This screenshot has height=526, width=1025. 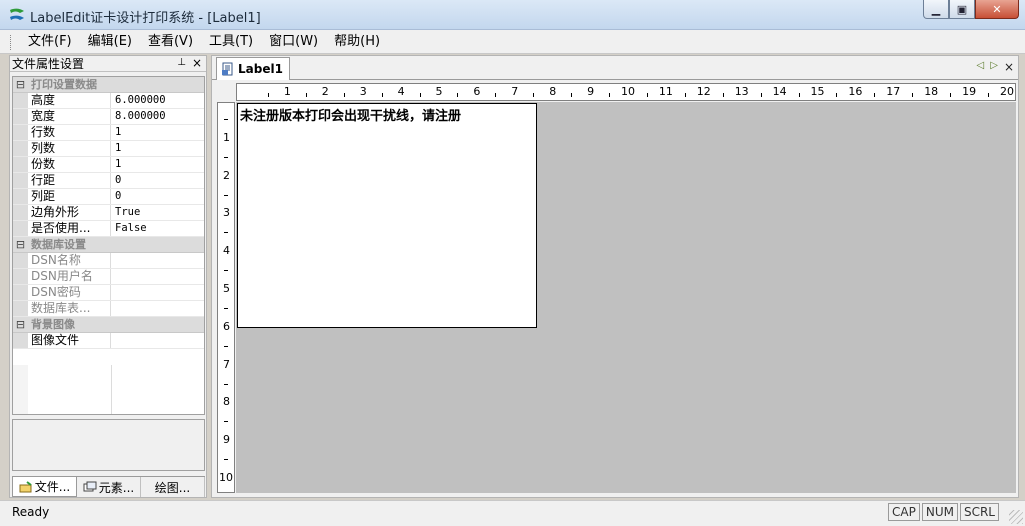 What do you see at coordinates (69, 180) in the screenshot?
I see `property-name: 行距` at bounding box center [69, 180].